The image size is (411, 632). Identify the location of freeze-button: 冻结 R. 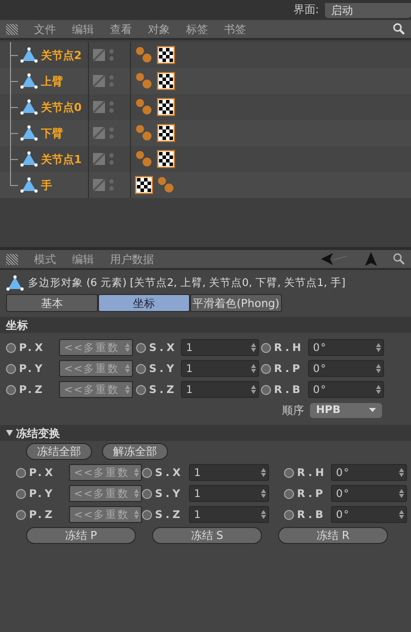
(333, 535).